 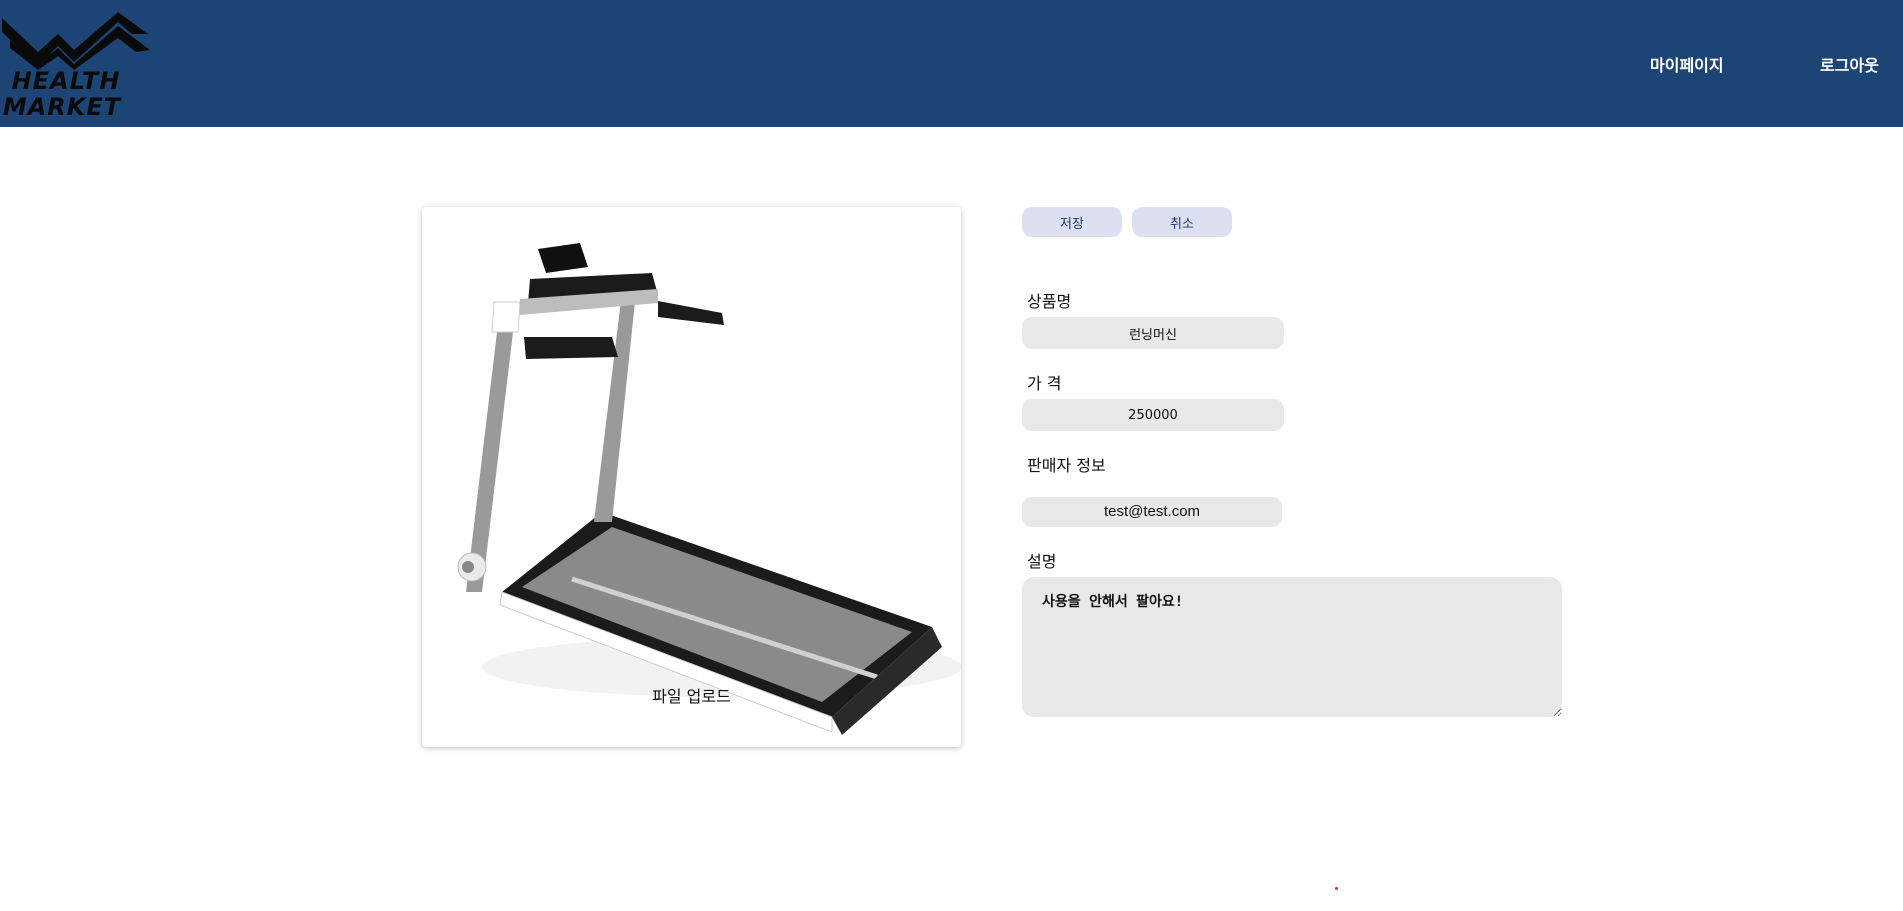 I want to click on treadmill-image, so click(x=709, y=489).